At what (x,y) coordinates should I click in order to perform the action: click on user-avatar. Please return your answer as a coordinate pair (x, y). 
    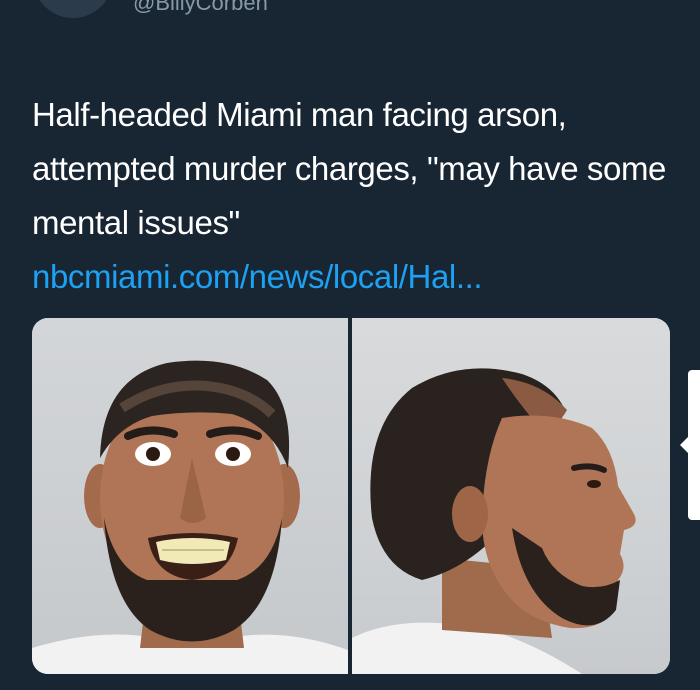
    Looking at the image, I should click on (73, 9).